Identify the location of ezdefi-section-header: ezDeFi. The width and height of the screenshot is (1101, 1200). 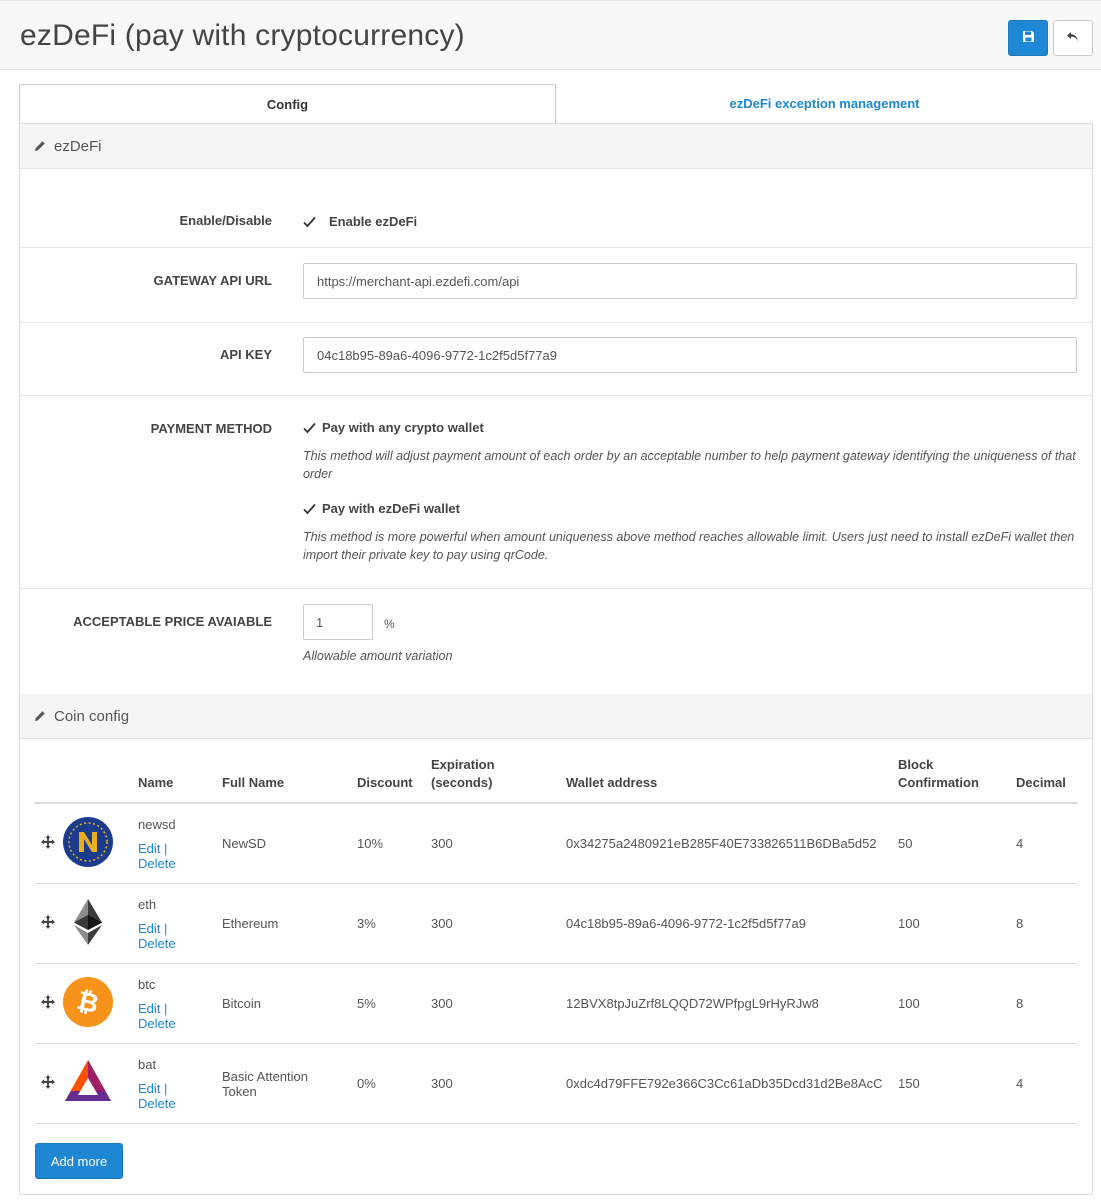
(556, 146).